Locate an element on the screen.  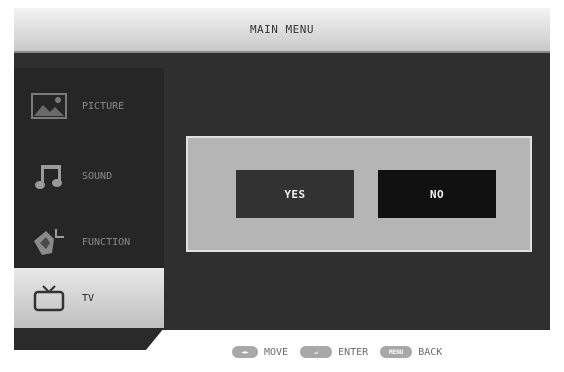
move-key-icon: ◄► is located at coordinates (245, 352).